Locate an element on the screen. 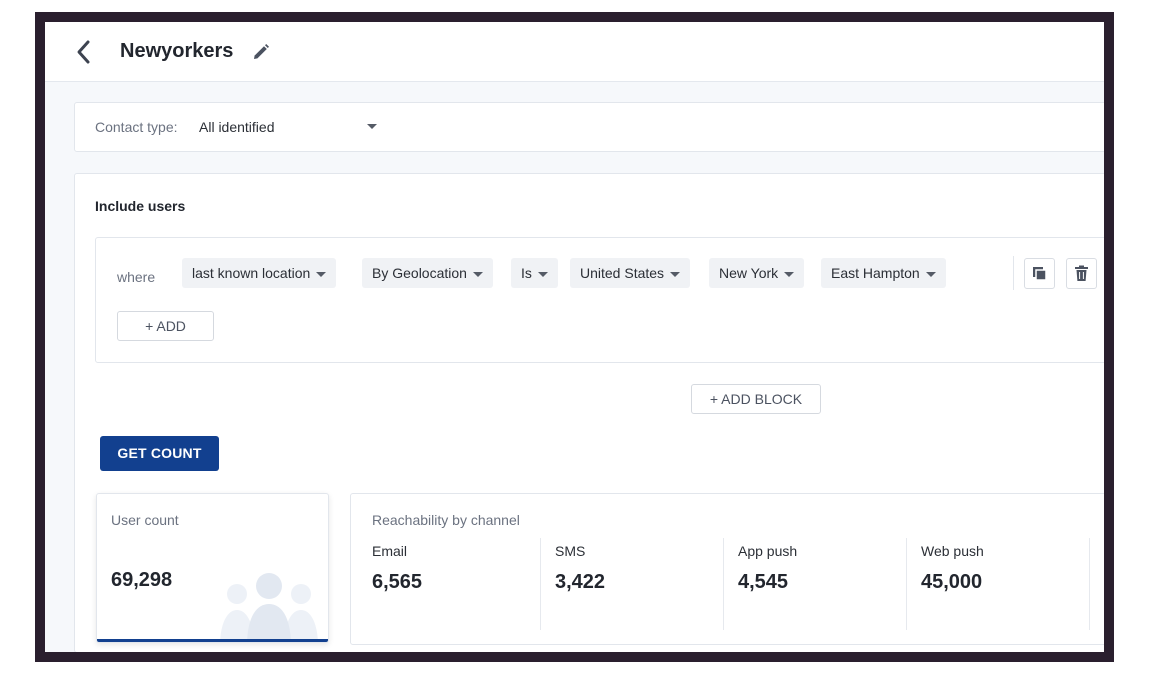 Image resolution: width=1166 pixels, height=686 pixels. chevron-left-icon is located at coordinates (83, 52).